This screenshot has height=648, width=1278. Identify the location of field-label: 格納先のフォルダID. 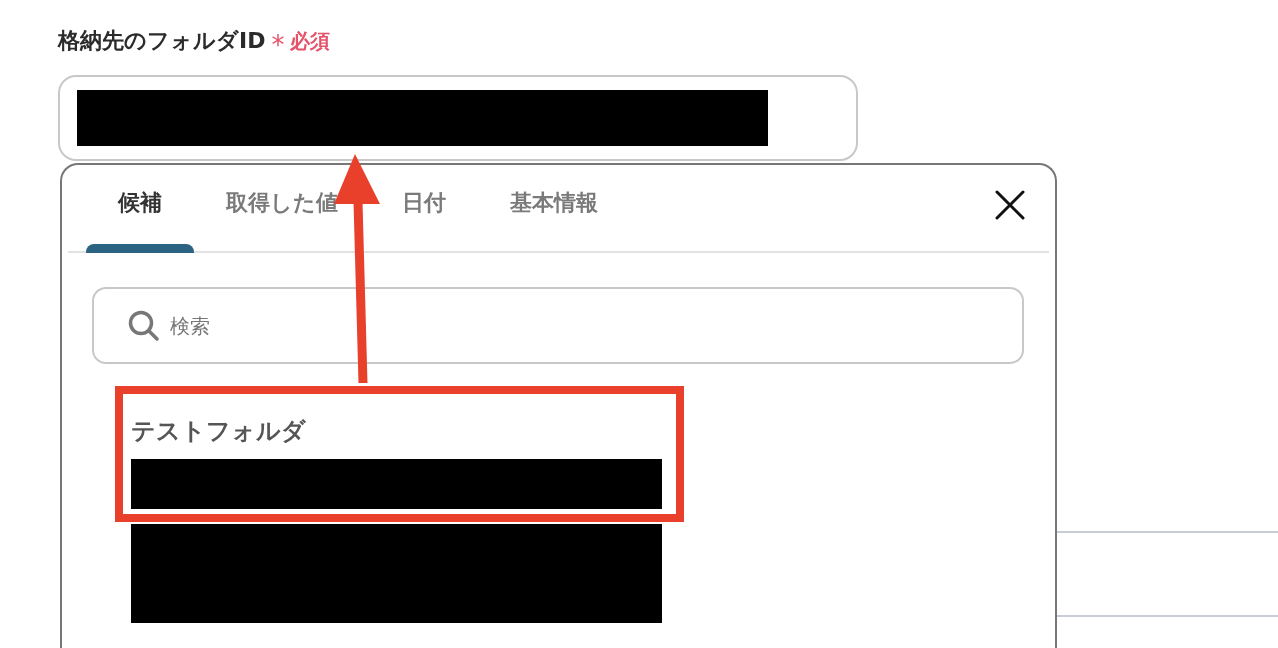
(162, 41).